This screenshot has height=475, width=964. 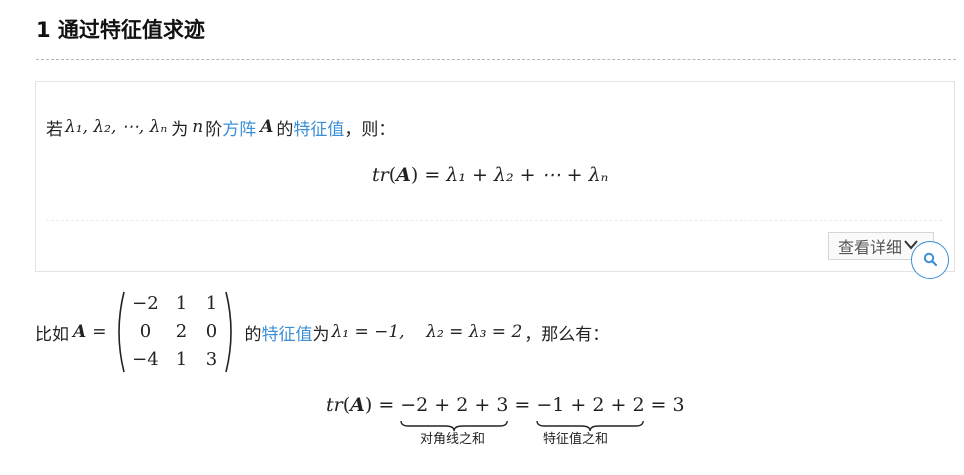 What do you see at coordinates (286, 332) in the screenshot?
I see `example-eigenvalue-link: 特征值` at bounding box center [286, 332].